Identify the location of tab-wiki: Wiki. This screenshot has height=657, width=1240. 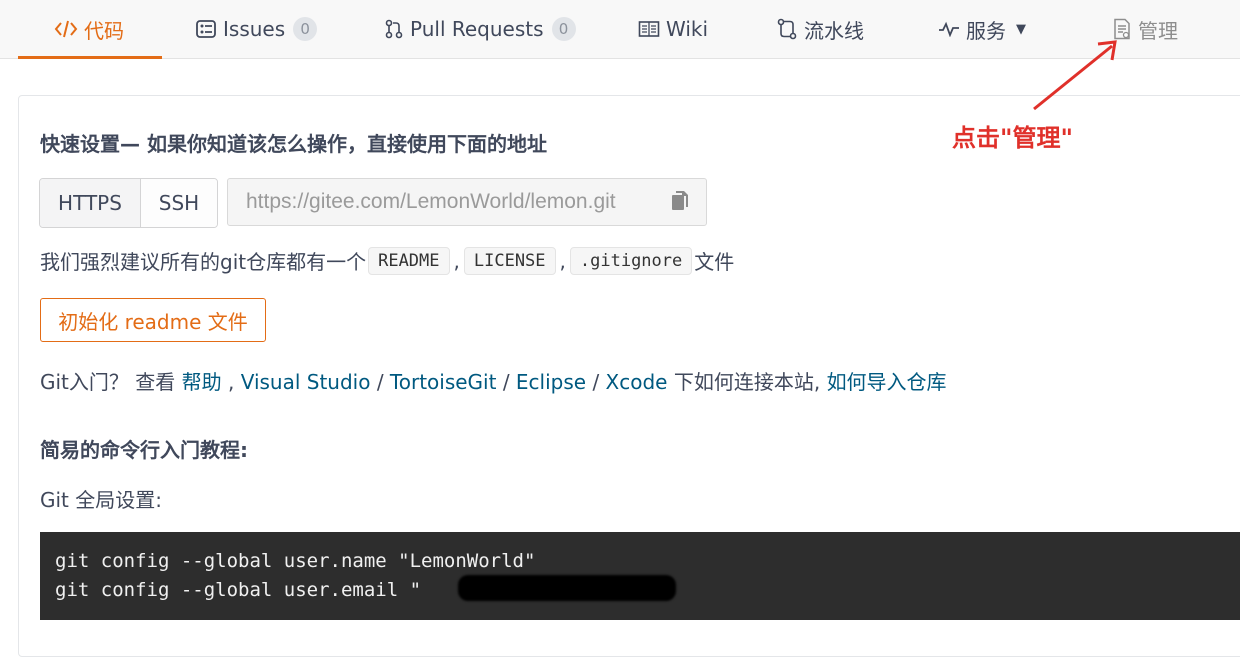
(673, 29).